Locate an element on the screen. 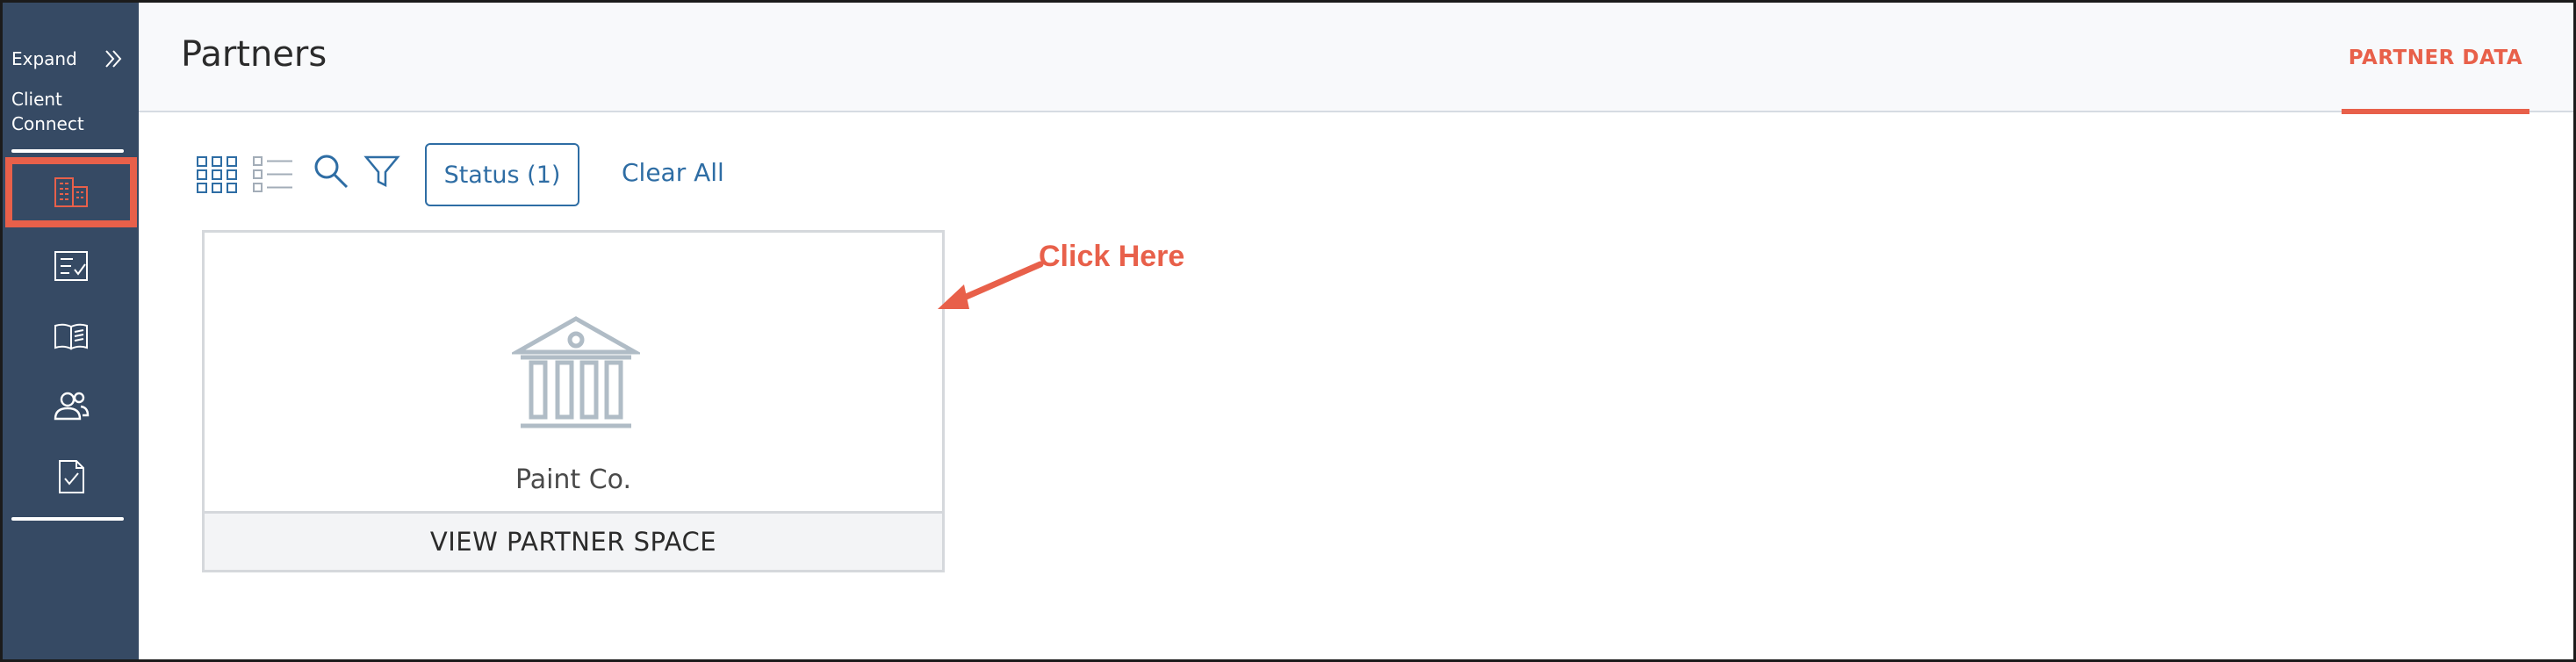 The image size is (2576, 662). institution-icon is located at coordinates (576, 372).